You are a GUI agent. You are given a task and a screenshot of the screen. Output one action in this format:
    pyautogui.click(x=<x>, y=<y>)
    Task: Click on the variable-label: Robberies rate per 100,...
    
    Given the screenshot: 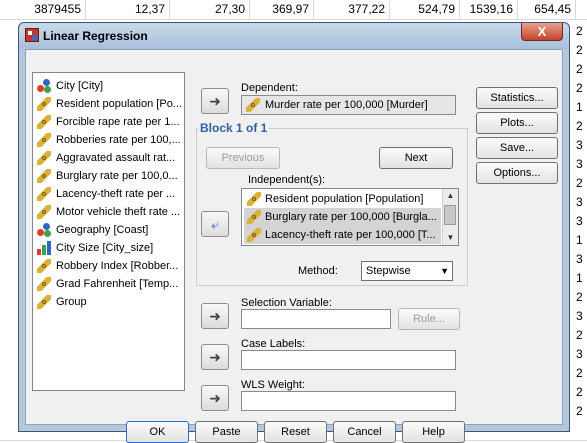 What is the action you would take?
    pyautogui.click(x=118, y=140)
    